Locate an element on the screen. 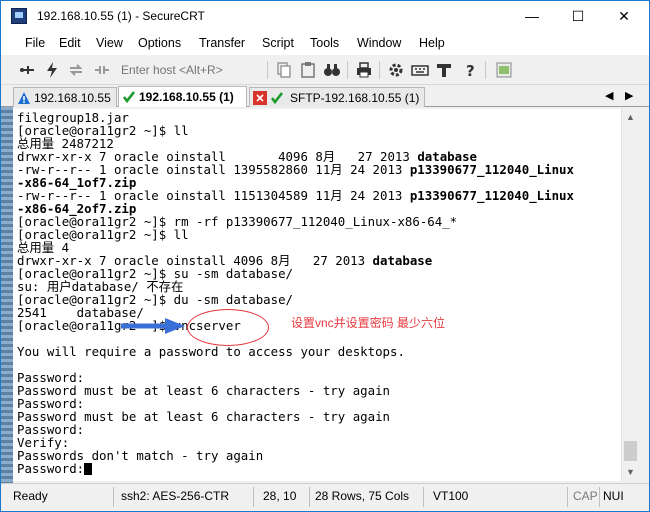  tab-label: 192.168.10.55 (1) is located at coordinates (186, 97).